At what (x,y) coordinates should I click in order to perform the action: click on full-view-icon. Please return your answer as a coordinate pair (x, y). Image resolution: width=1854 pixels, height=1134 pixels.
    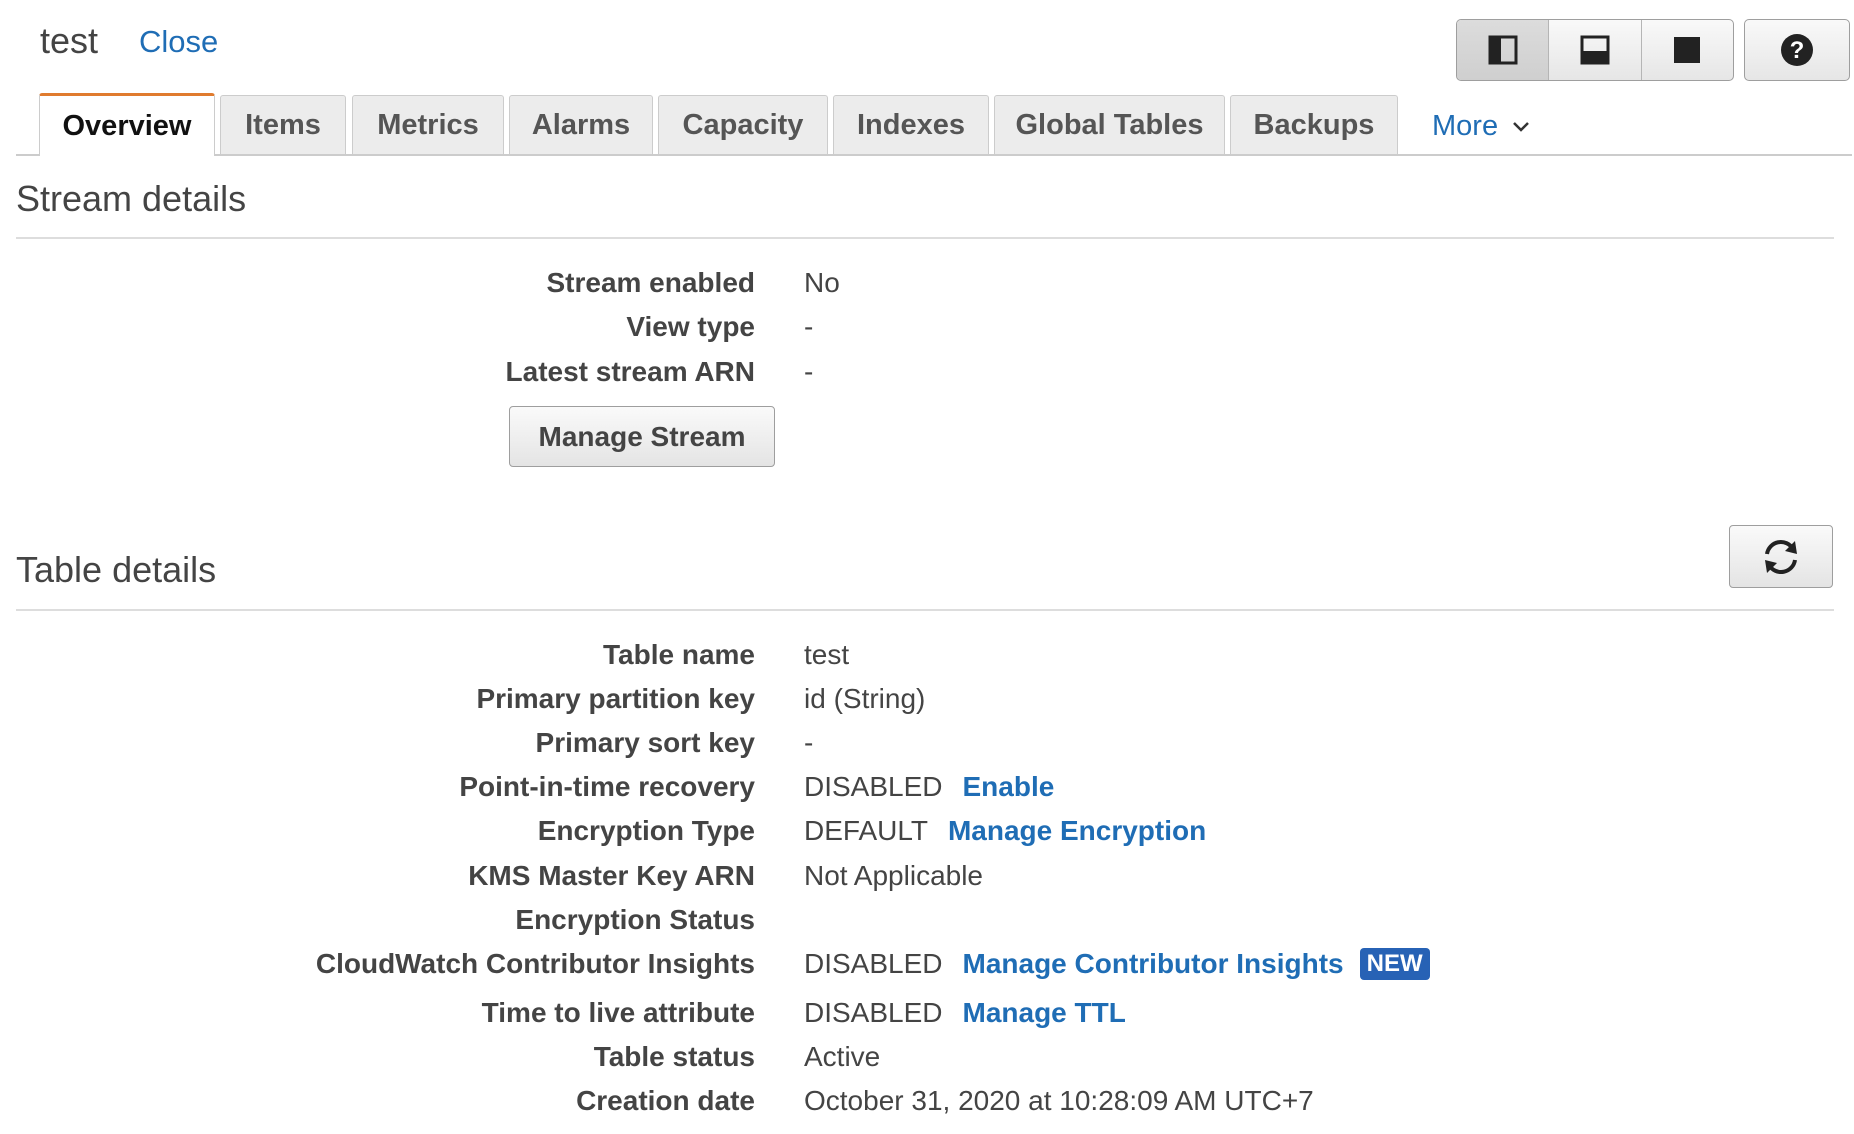
    Looking at the image, I should click on (1687, 50).